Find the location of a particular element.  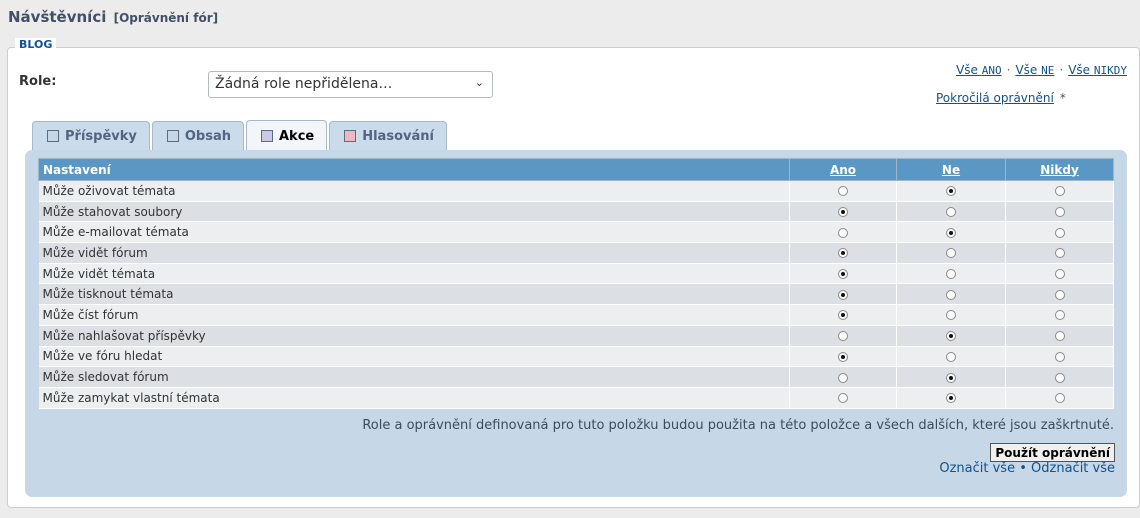

tab-label: Akce is located at coordinates (296, 136).